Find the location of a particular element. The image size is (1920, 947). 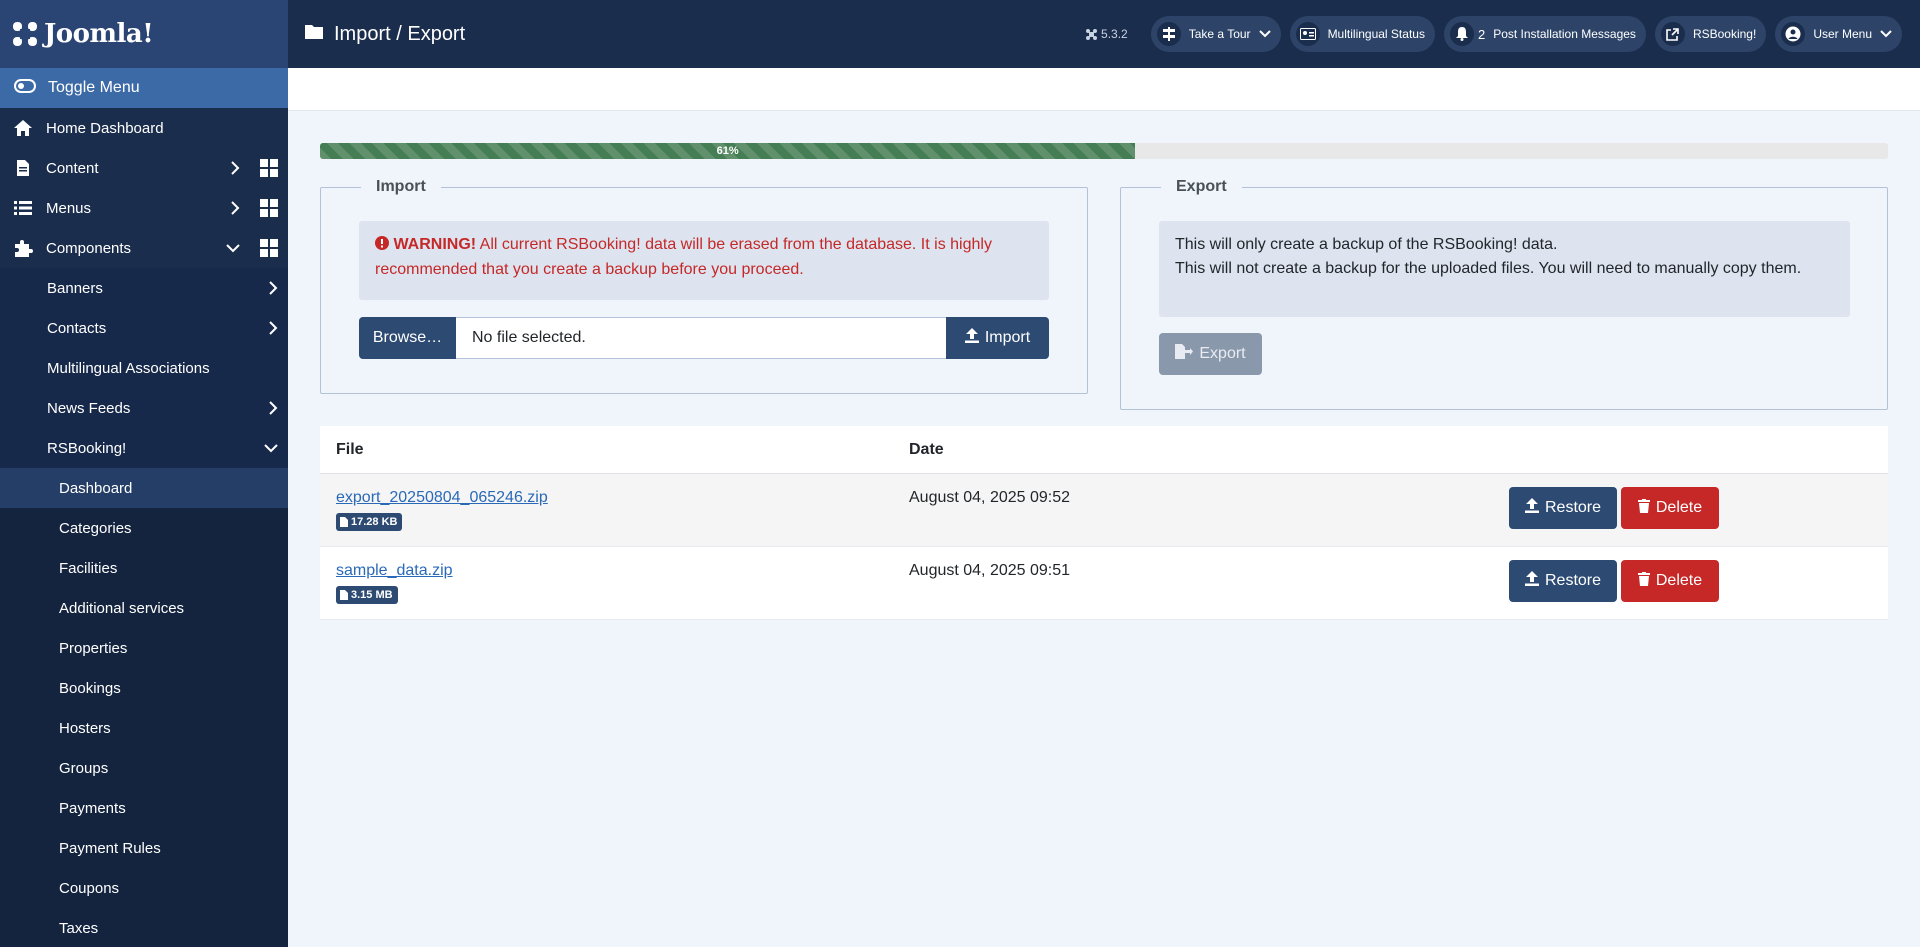

logo-bar: Joomla! is located at coordinates (144, 34).